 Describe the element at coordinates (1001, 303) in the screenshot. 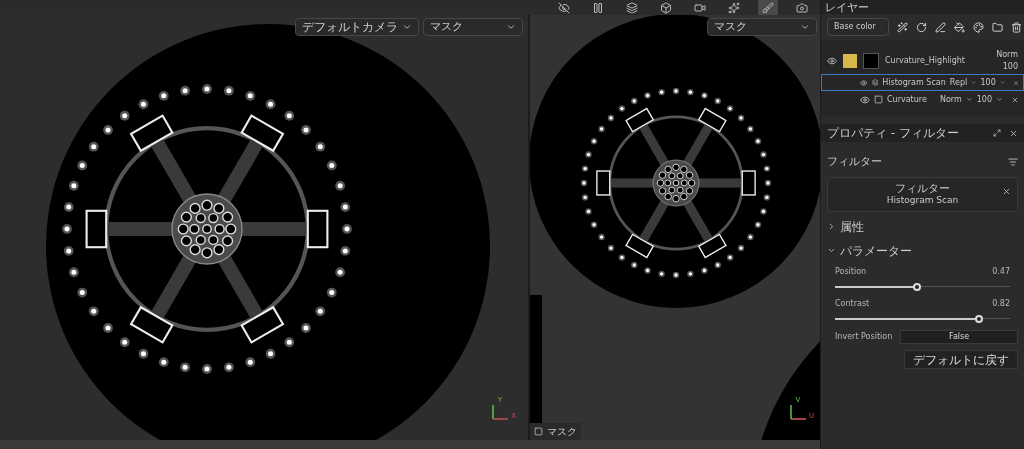

I see `parameter-value: 0.82` at that location.